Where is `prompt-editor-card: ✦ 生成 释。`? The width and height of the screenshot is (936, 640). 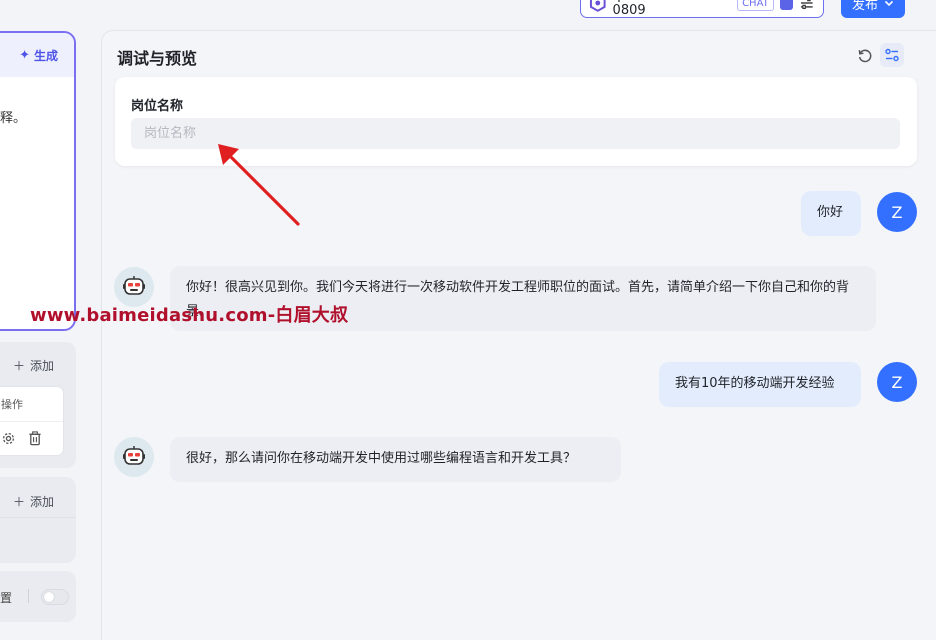
prompt-editor-card: ✦ 生成 释。 is located at coordinates (38, 181).